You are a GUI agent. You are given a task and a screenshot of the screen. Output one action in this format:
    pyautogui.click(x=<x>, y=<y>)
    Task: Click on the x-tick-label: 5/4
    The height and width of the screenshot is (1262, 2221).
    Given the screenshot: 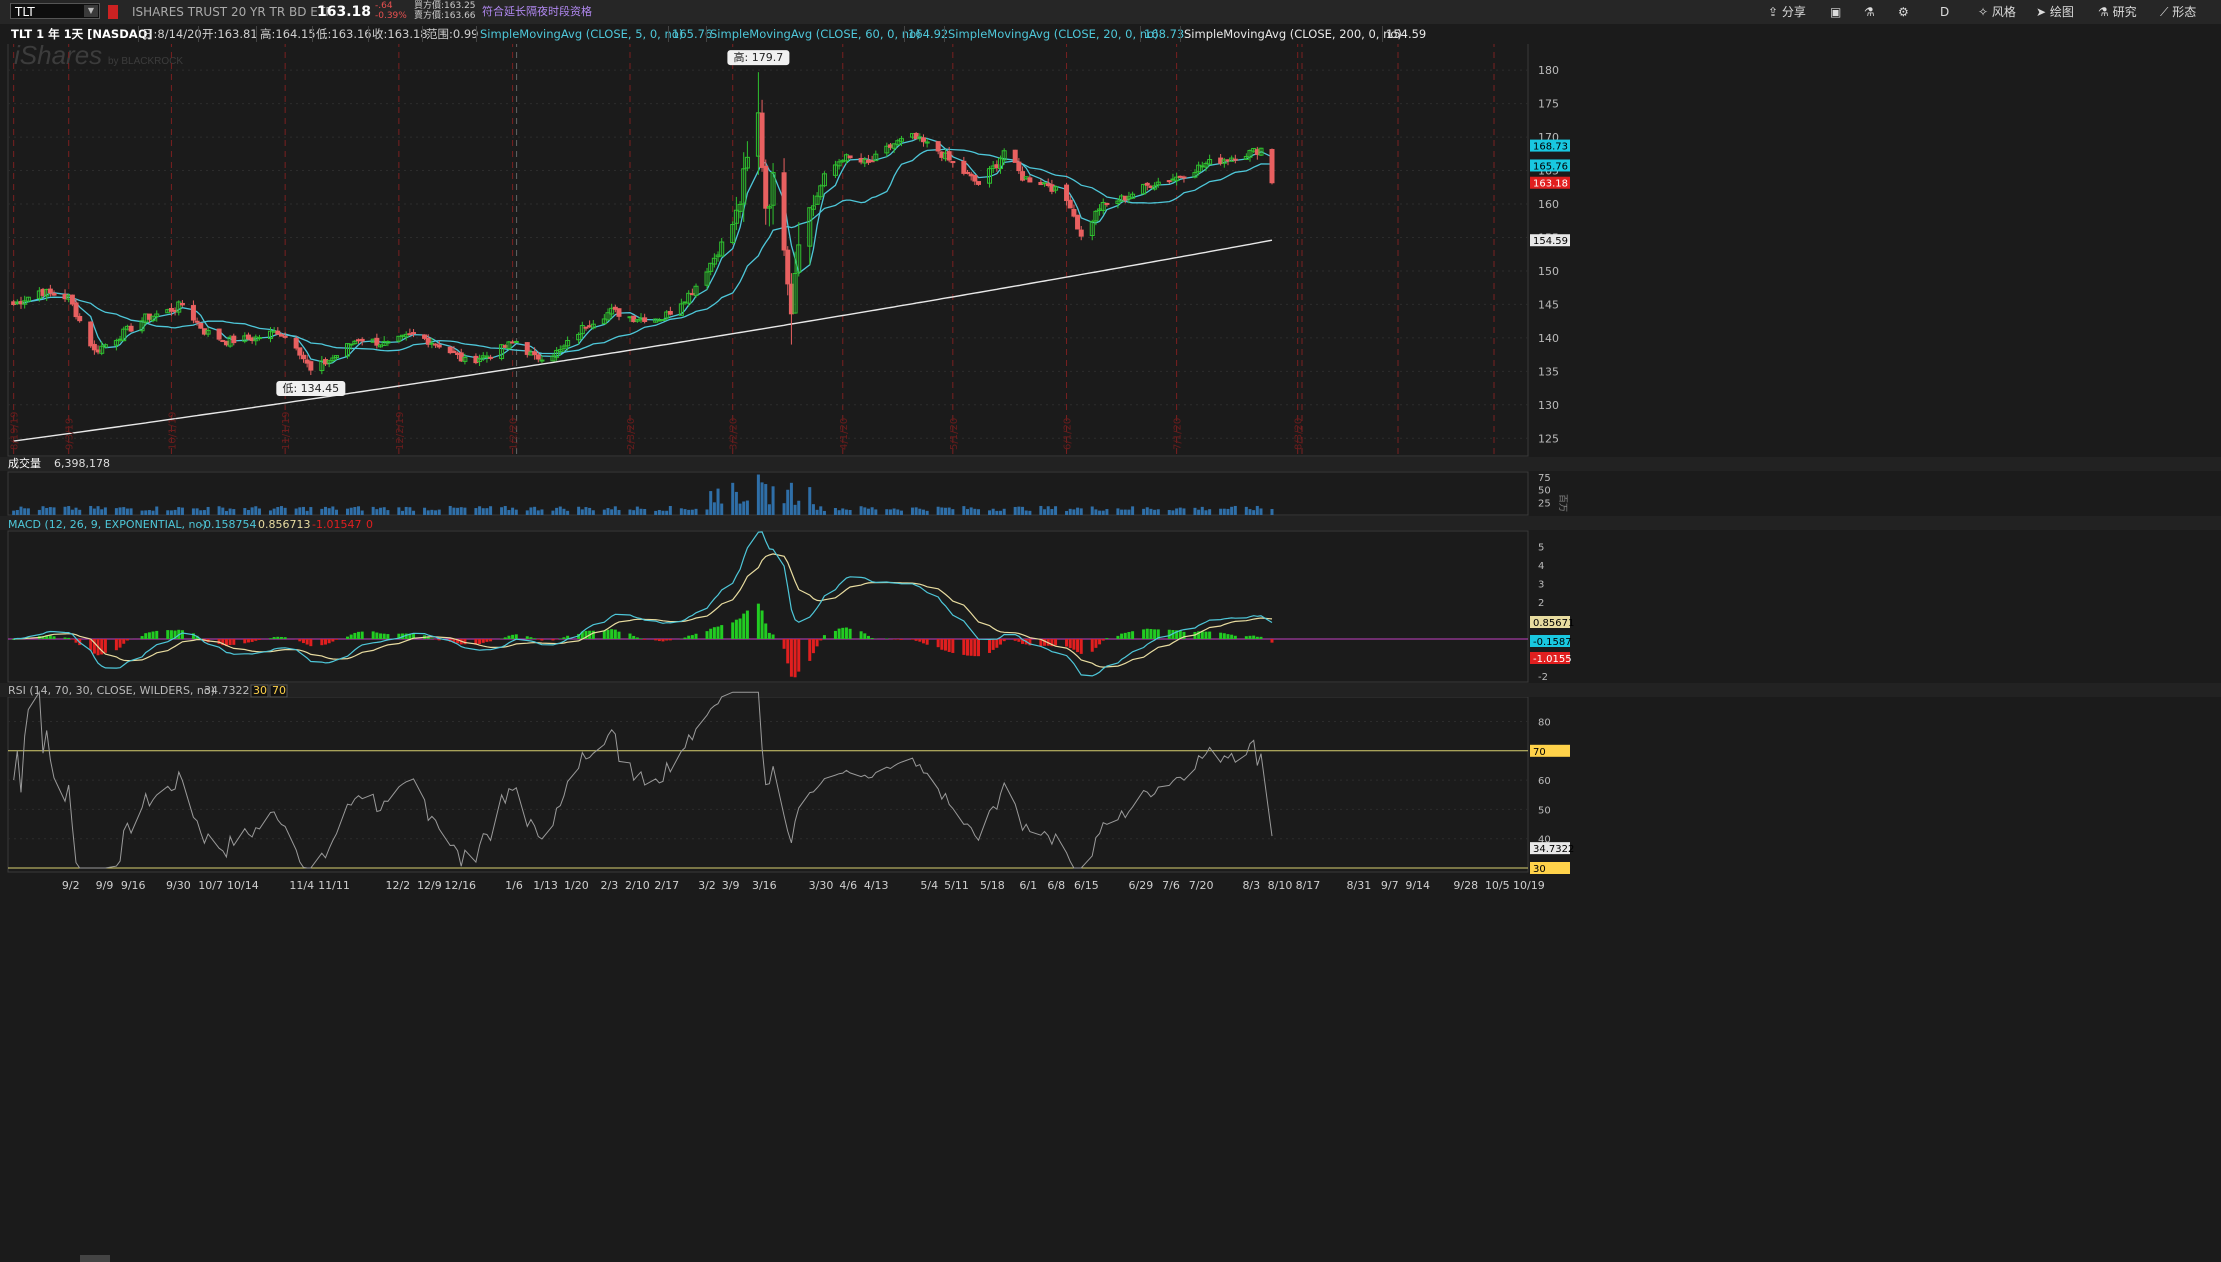 What is the action you would take?
    pyautogui.click(x=929, y=885)
    